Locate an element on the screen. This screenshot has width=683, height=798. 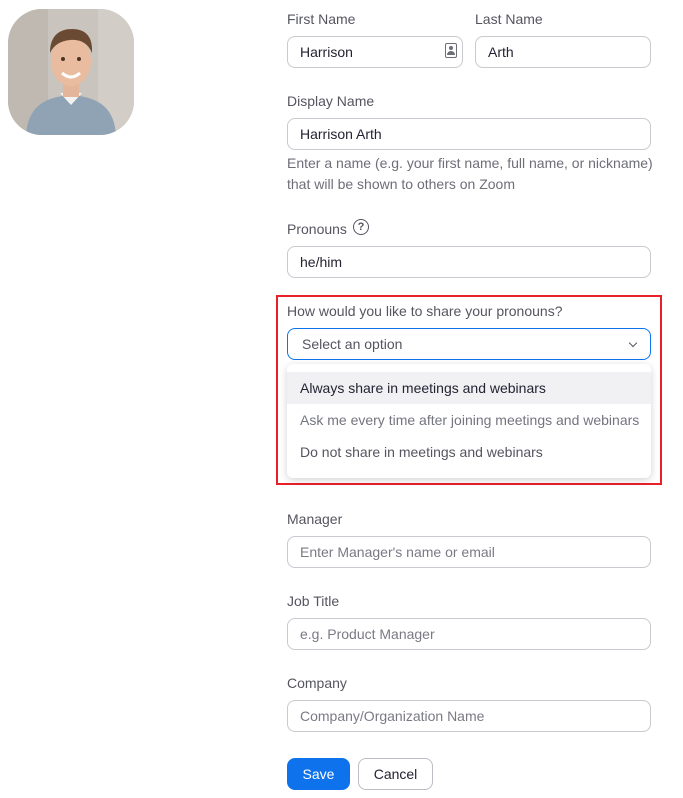
company-input: Company/Organization Name is located at coordinates (469, 716).